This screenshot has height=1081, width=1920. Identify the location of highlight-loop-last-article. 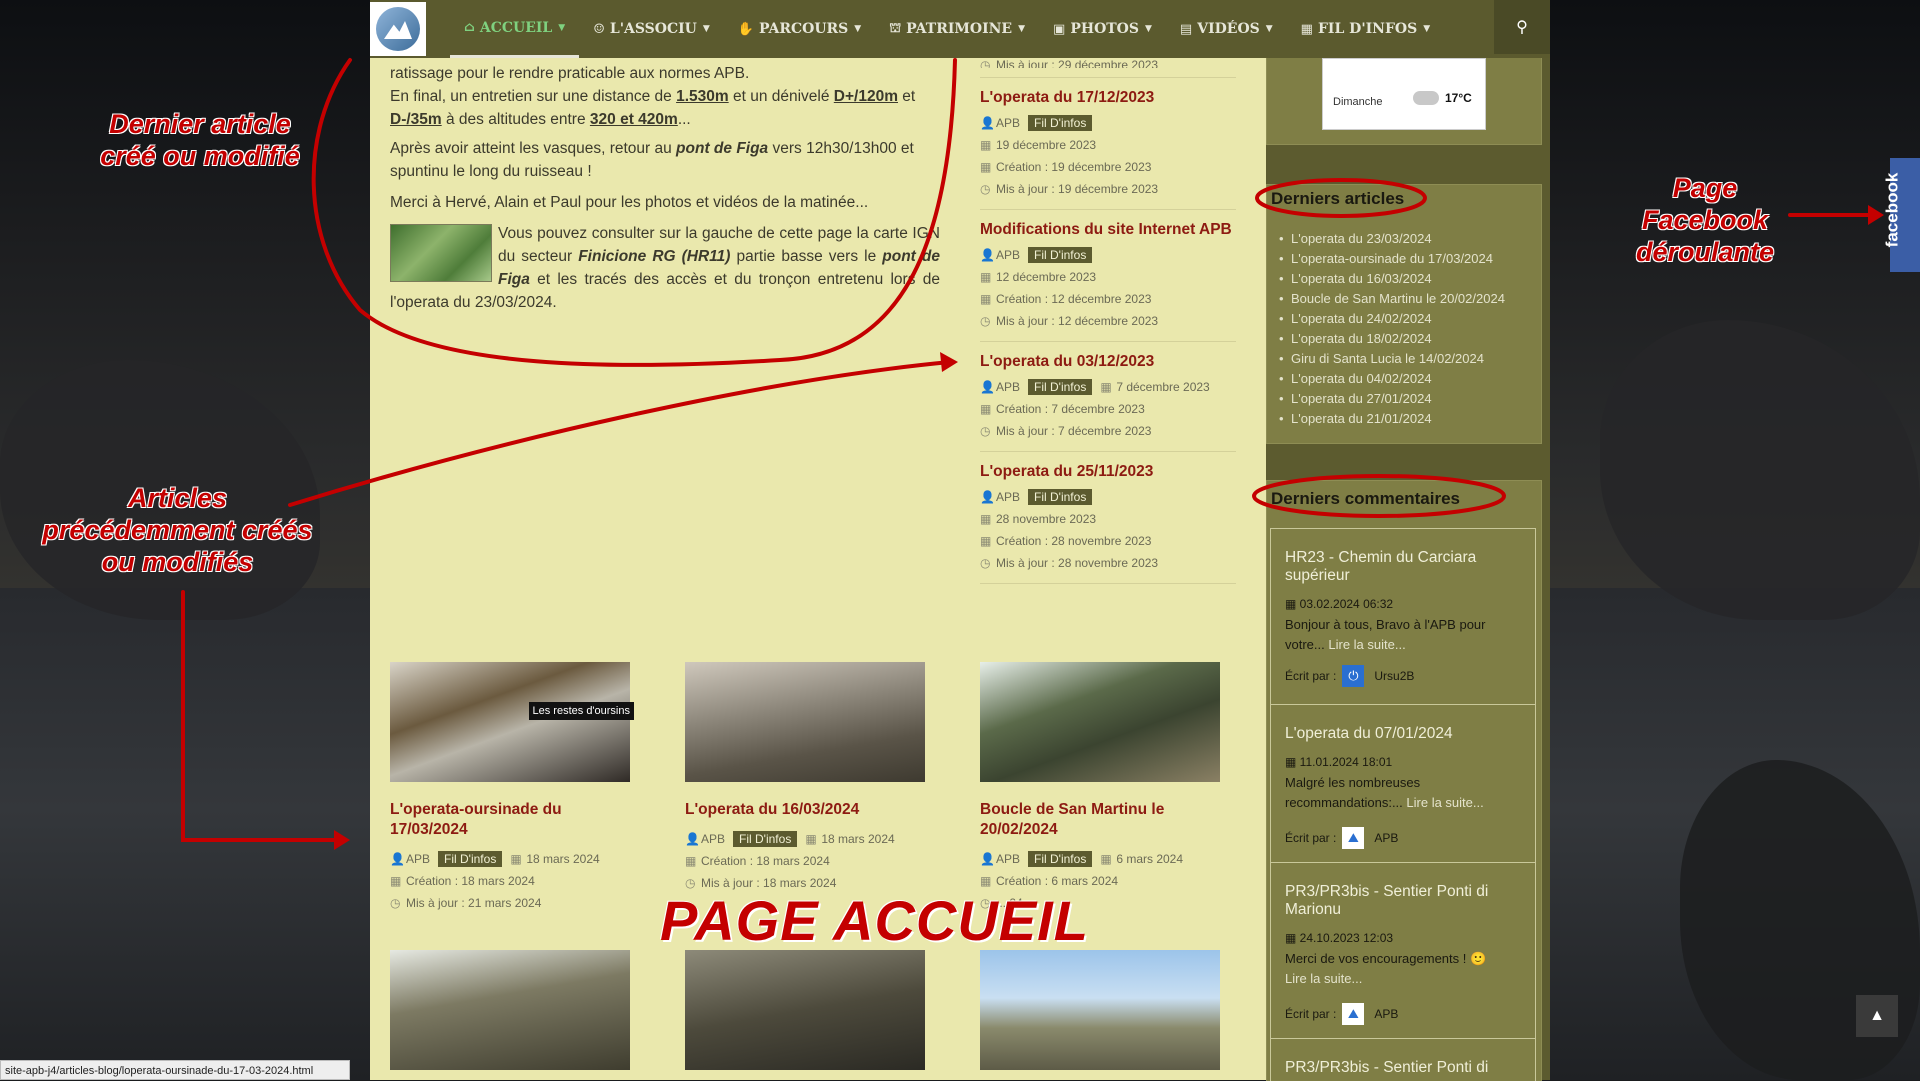
(634, 212).